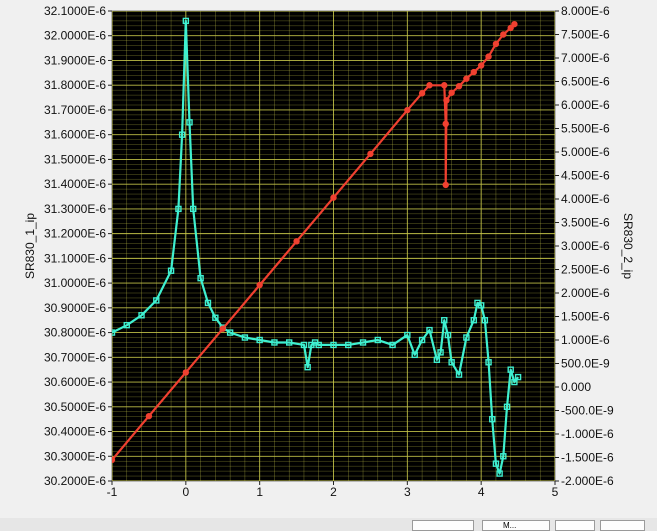  What do you see at coordinates (407, 492) in the screenshot?
I see `x-tick-label: 3` at bounding box center [407, 492].